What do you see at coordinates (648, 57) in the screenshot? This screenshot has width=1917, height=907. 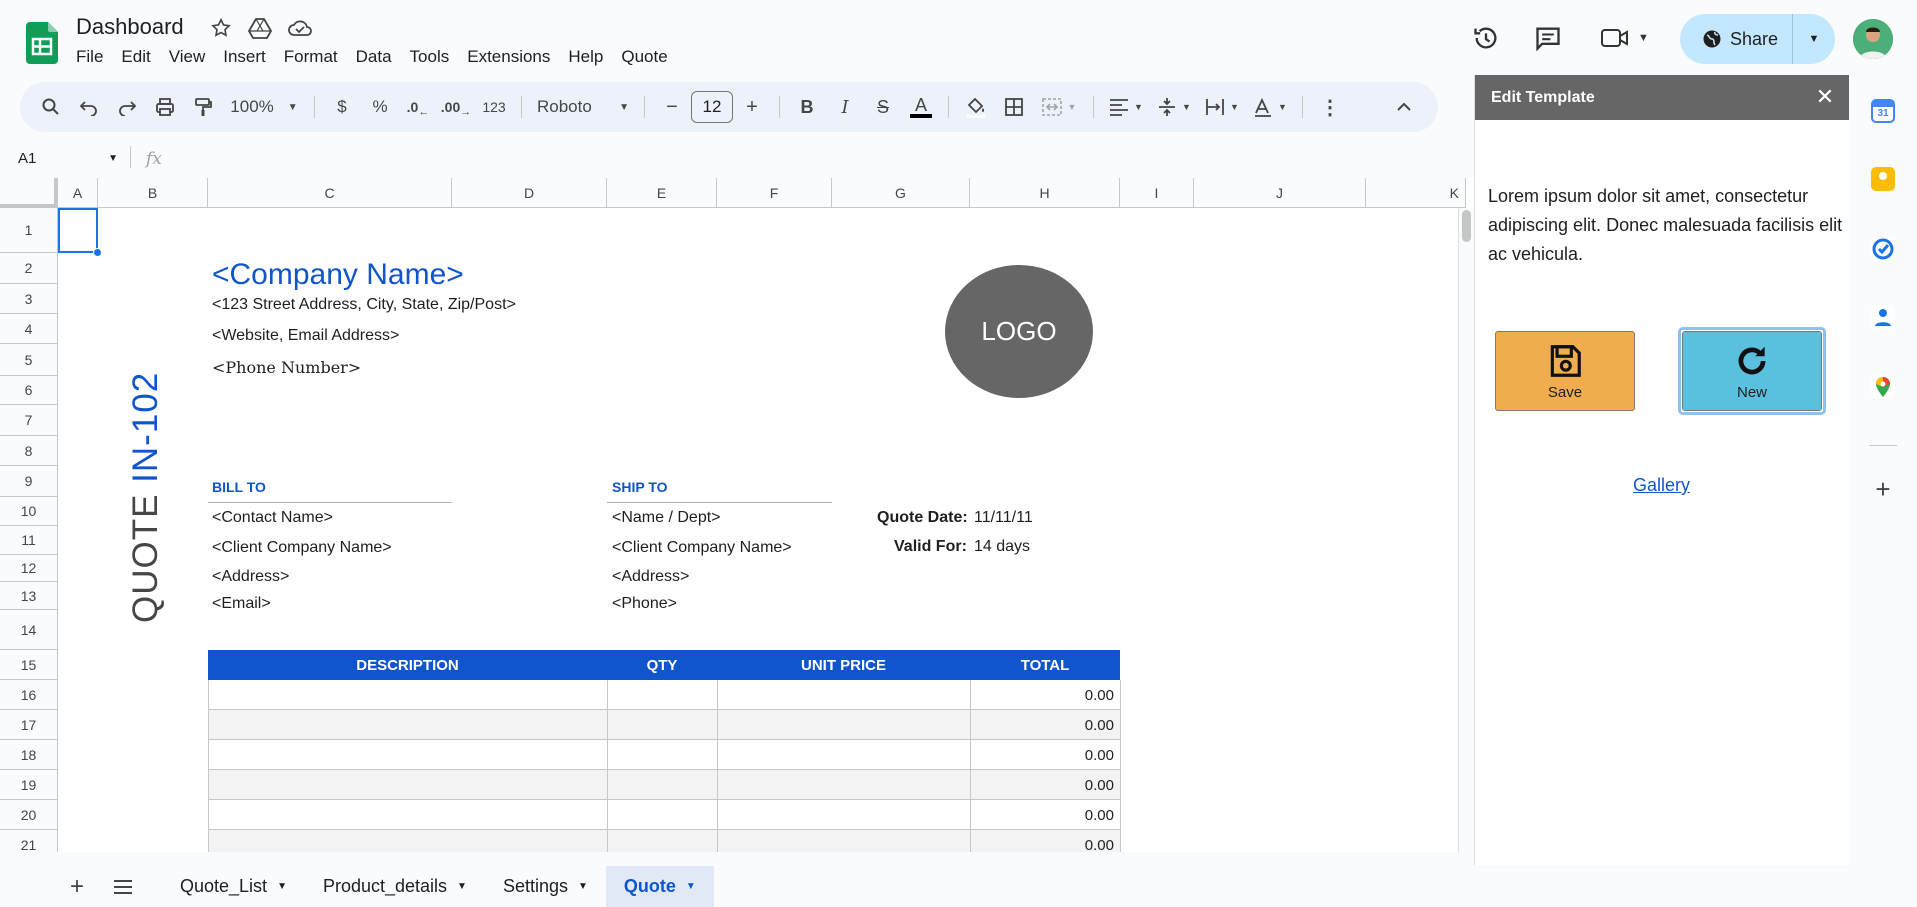 I see `menu-quote: Quote` at bounding box center [648, 57].